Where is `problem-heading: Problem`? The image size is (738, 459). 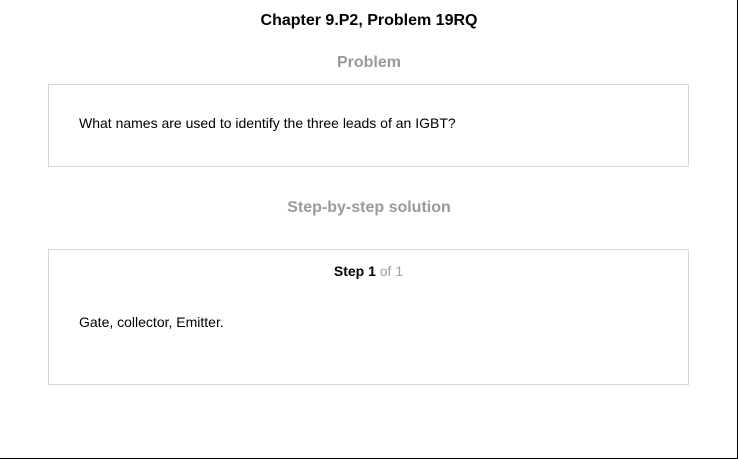
problem-heading: Problem is located at coordinates (368, 62).